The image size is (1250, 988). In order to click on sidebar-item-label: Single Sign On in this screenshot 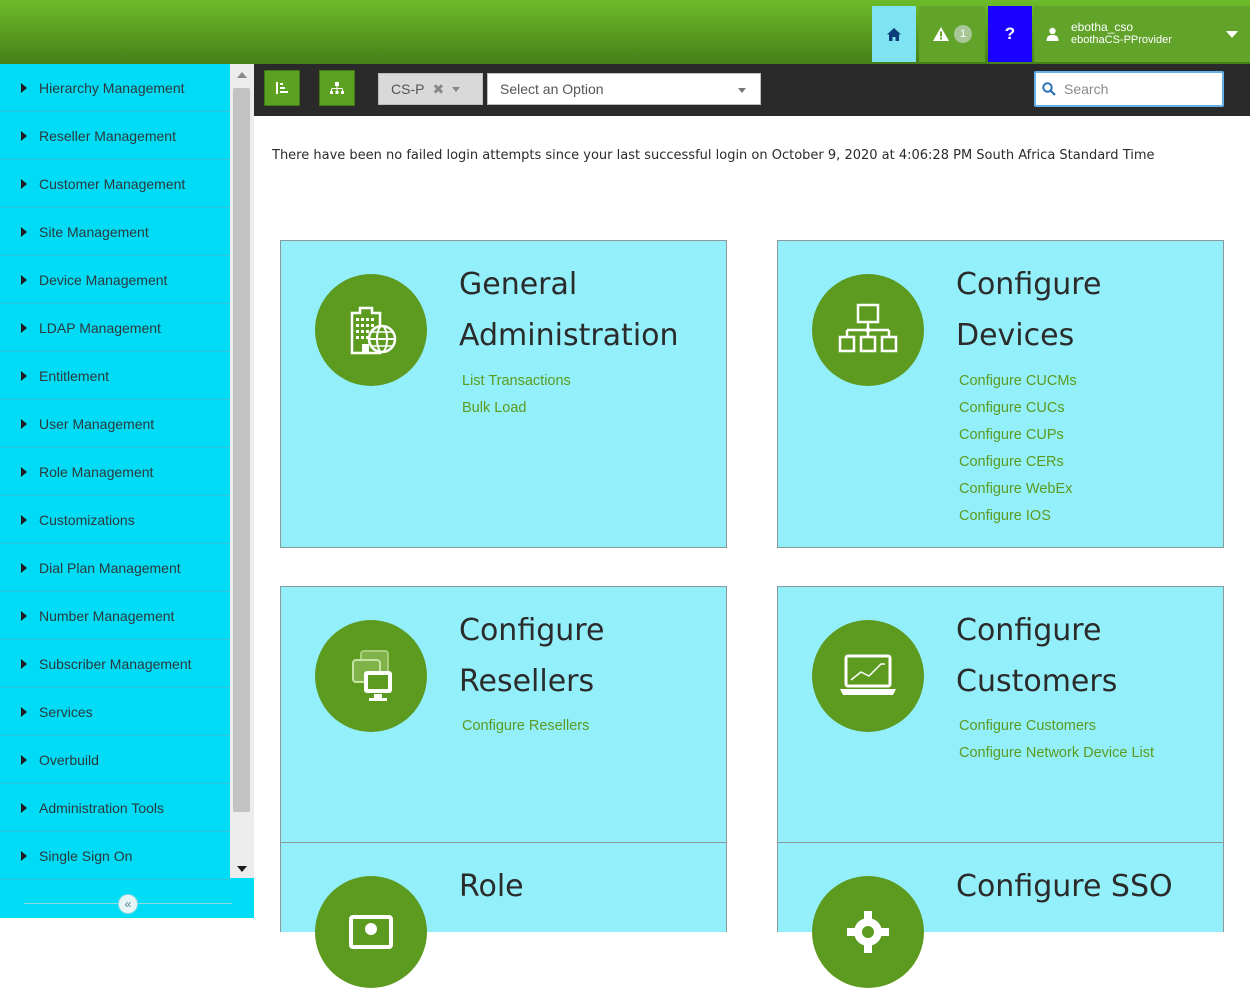, I will do `click(86, 855)`.